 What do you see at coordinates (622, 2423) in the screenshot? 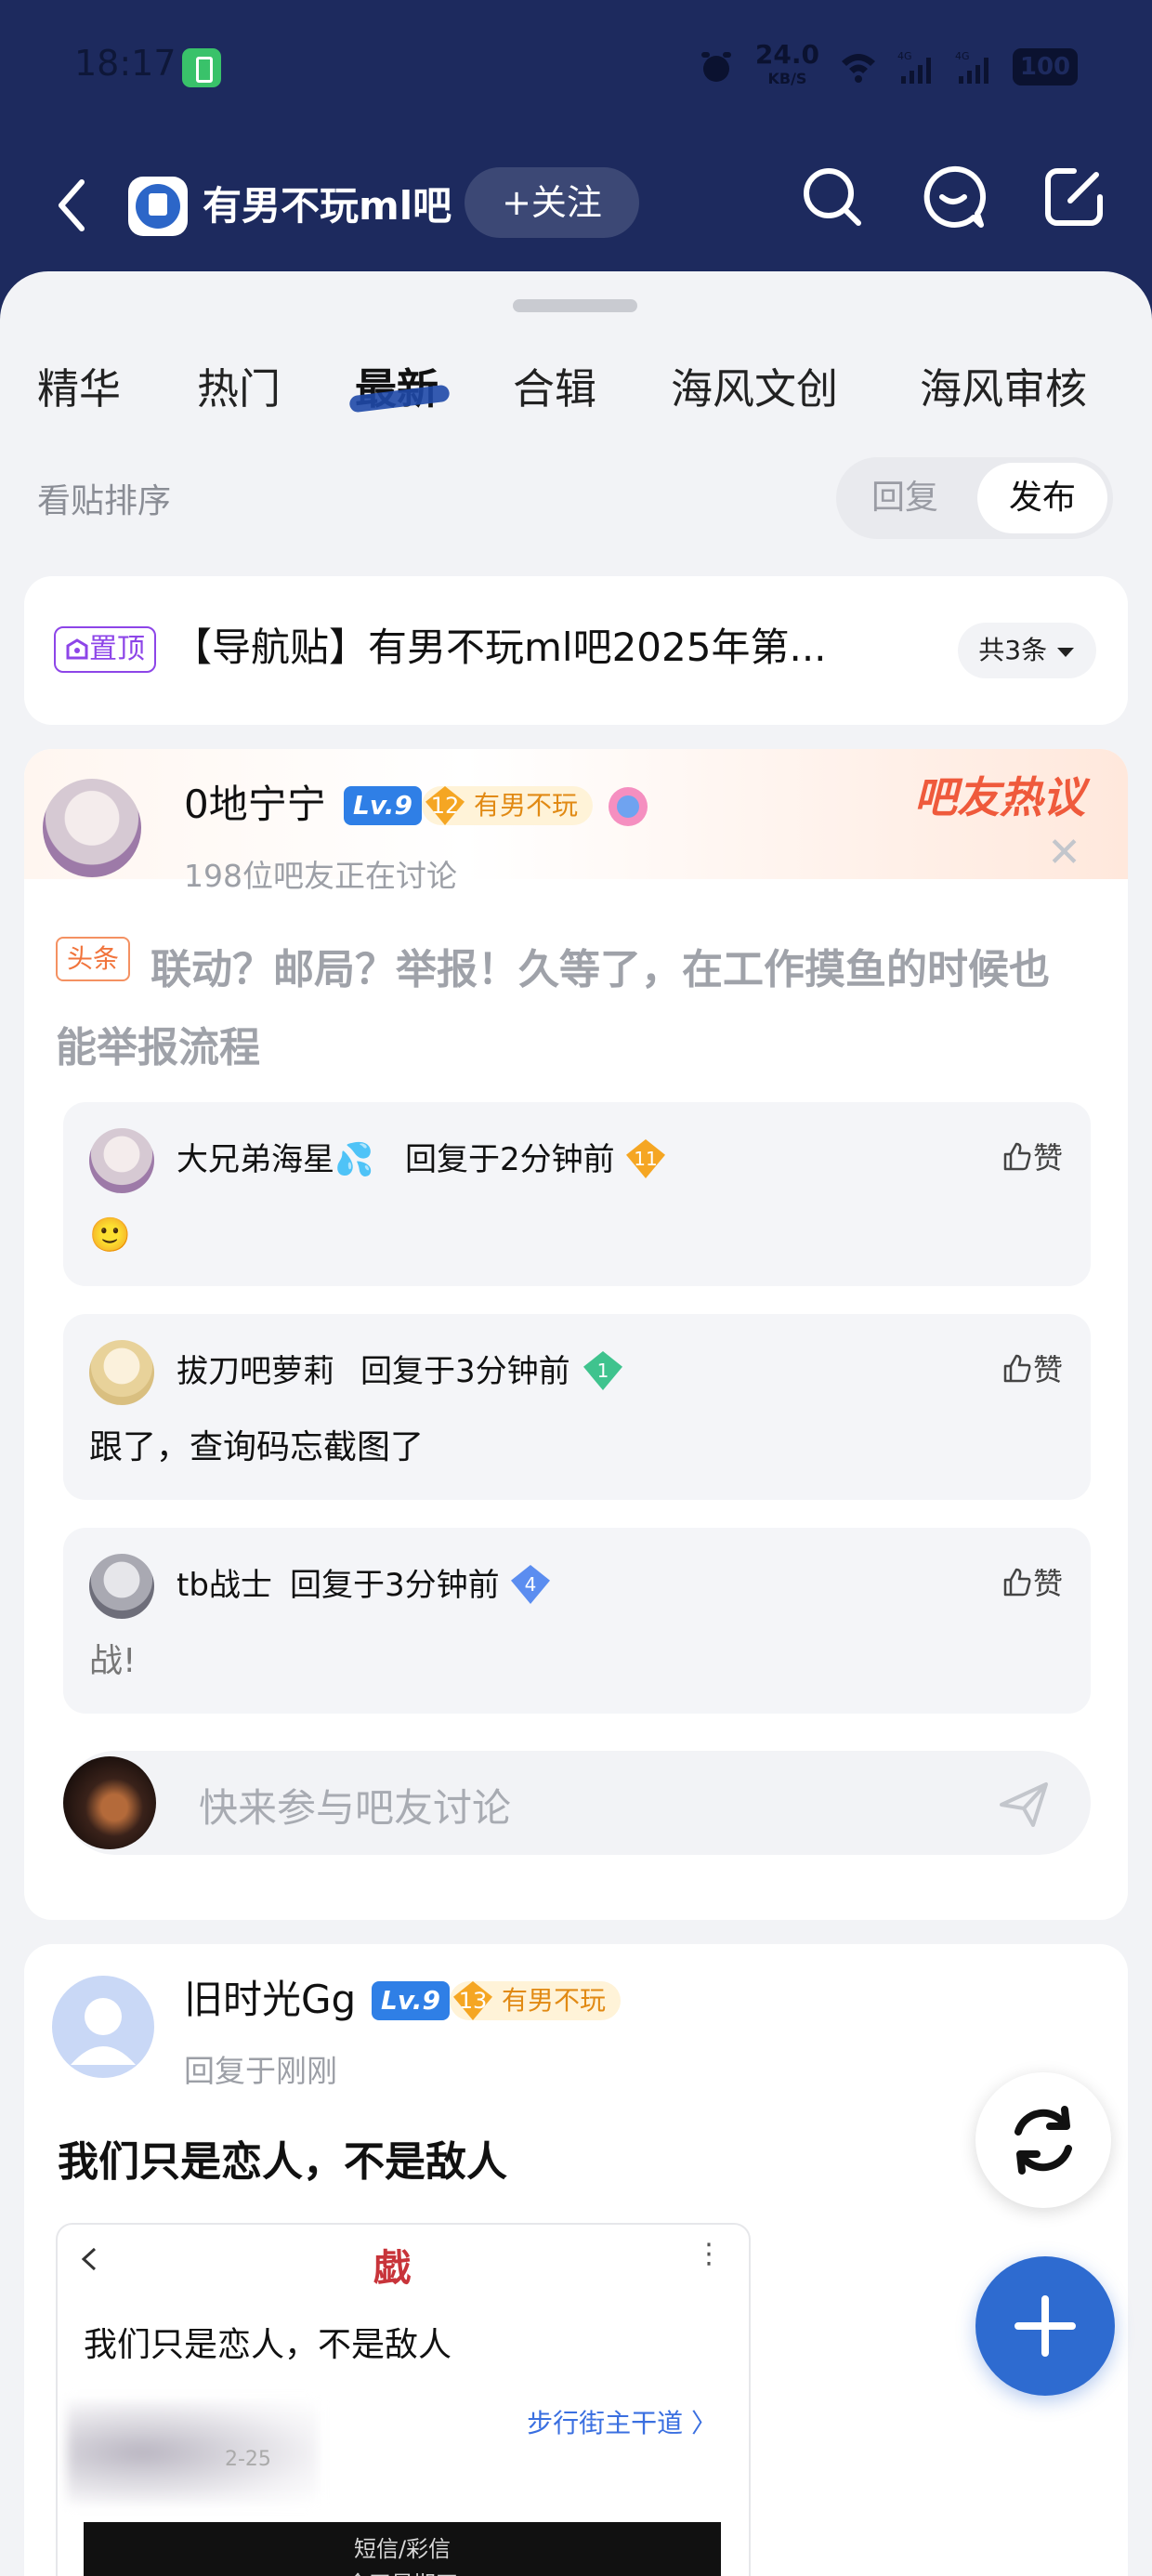
I see `shot-link: 步行街主干道 〉` at bounding box center [622, 2423].